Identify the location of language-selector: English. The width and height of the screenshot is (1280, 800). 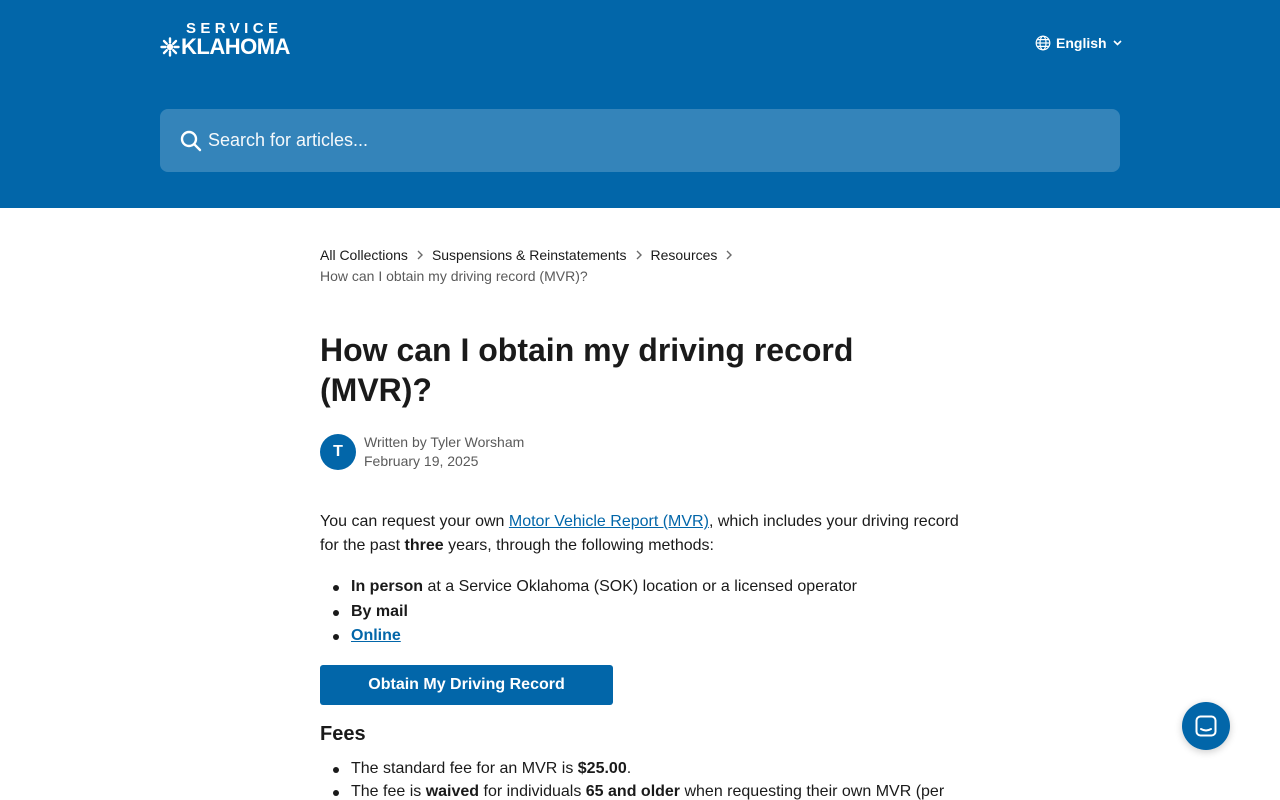
(1078, 43).